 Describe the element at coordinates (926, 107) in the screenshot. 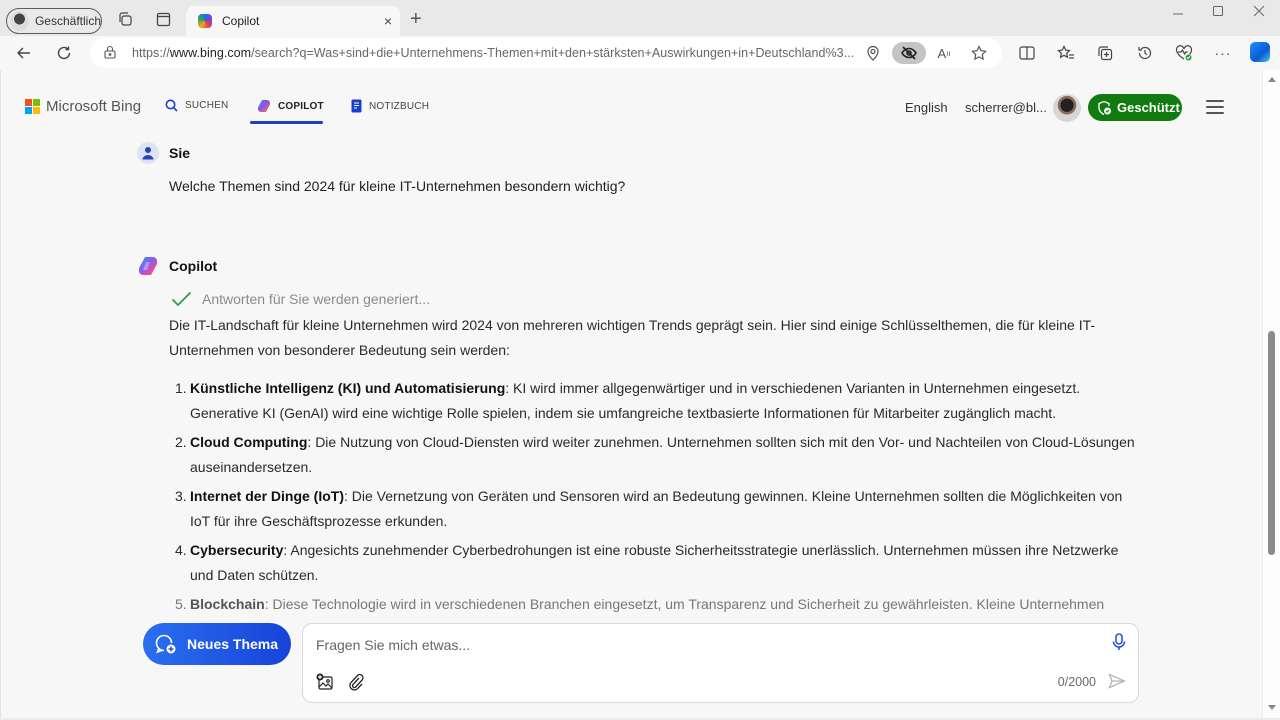

I see `language-link: English` at that location.